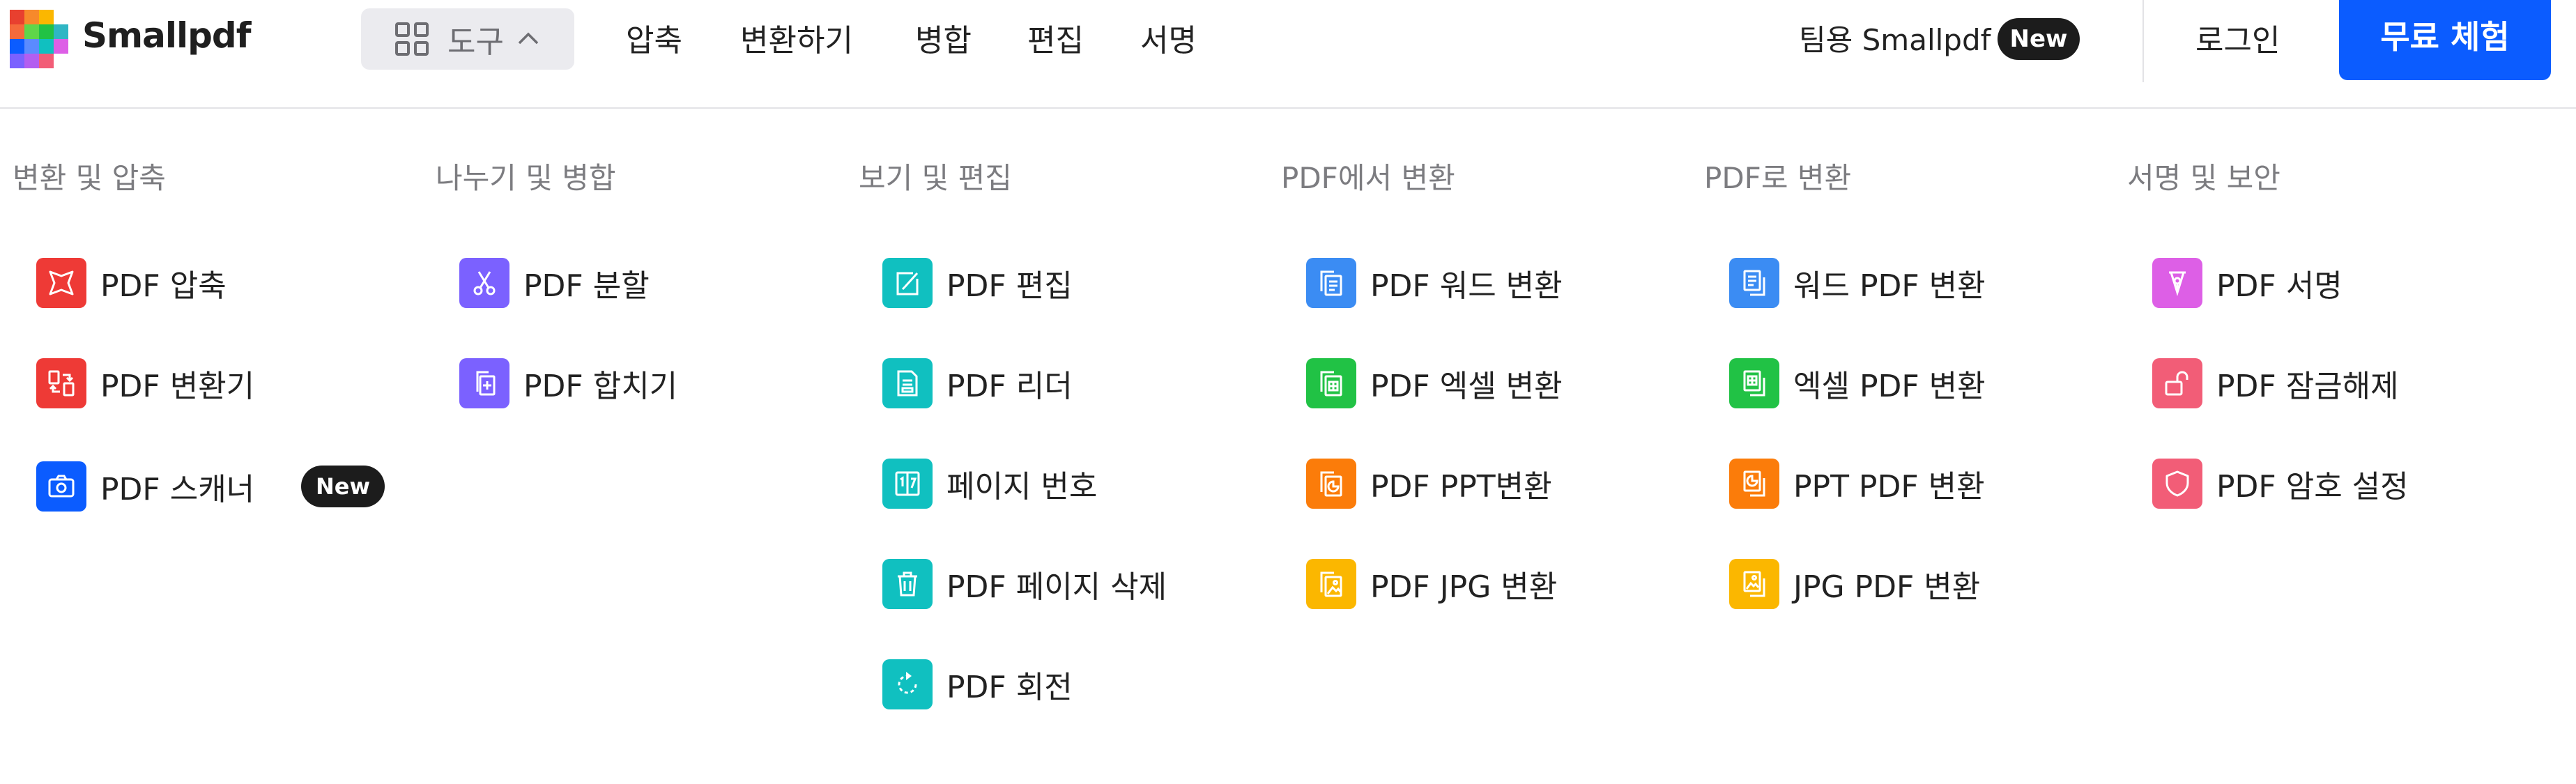 This screenshot has height=784, width=2576. I want to click on menu-item-pdf-to-ppt: PDF PPT변환, so click(1429, 484).